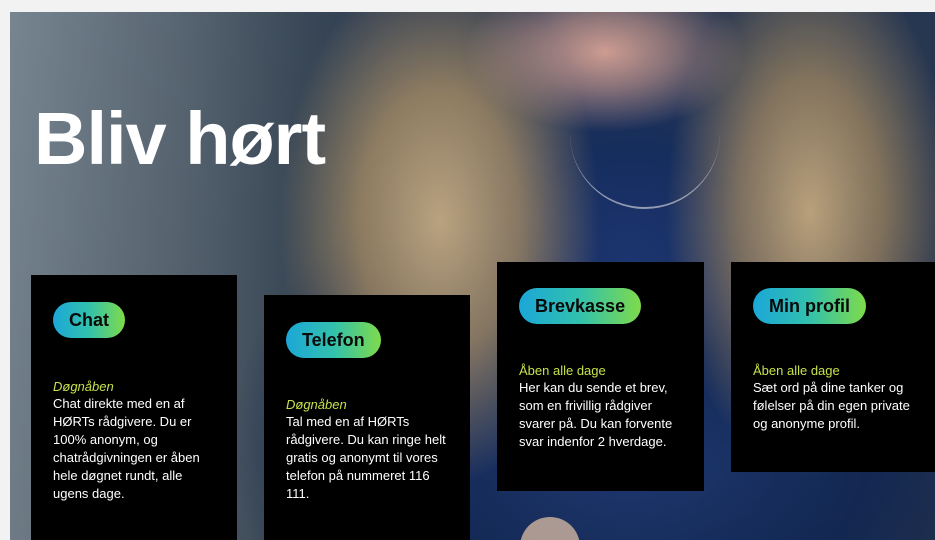 This screenshot has height=540, width=935. Describe the element at coordinates (809, 306) in the screenshot. I see `min-profil-button: Min profil` at that location.